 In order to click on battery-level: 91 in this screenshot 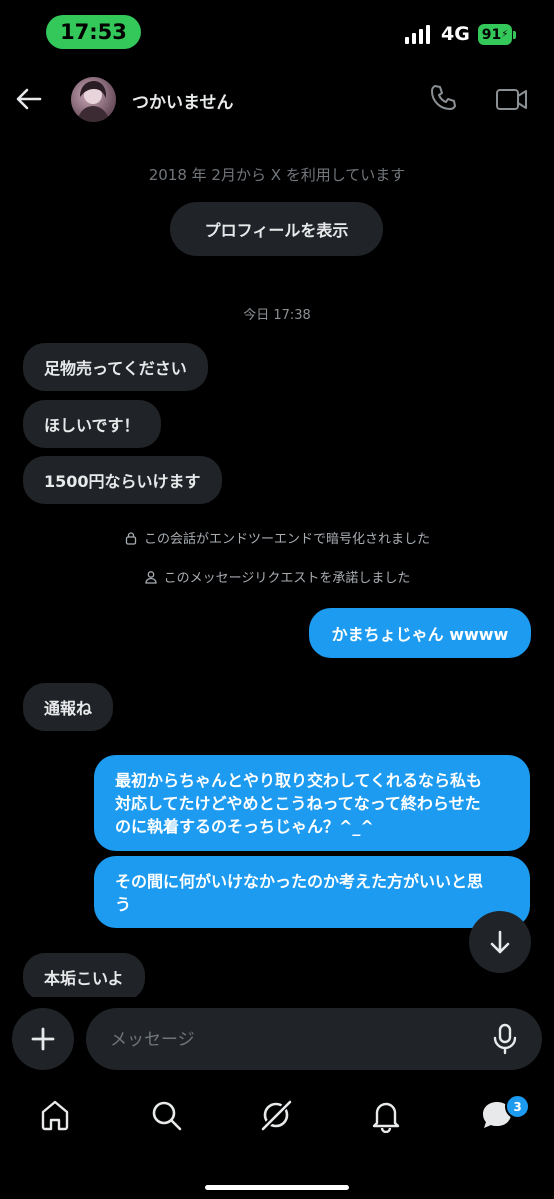, I will do `click(491, 34)`.